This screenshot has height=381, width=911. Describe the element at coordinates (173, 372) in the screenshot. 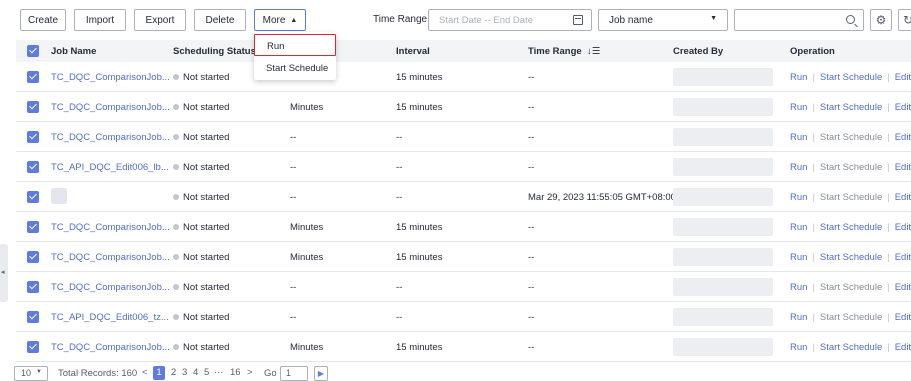

I see `page-2: 2` at that location.